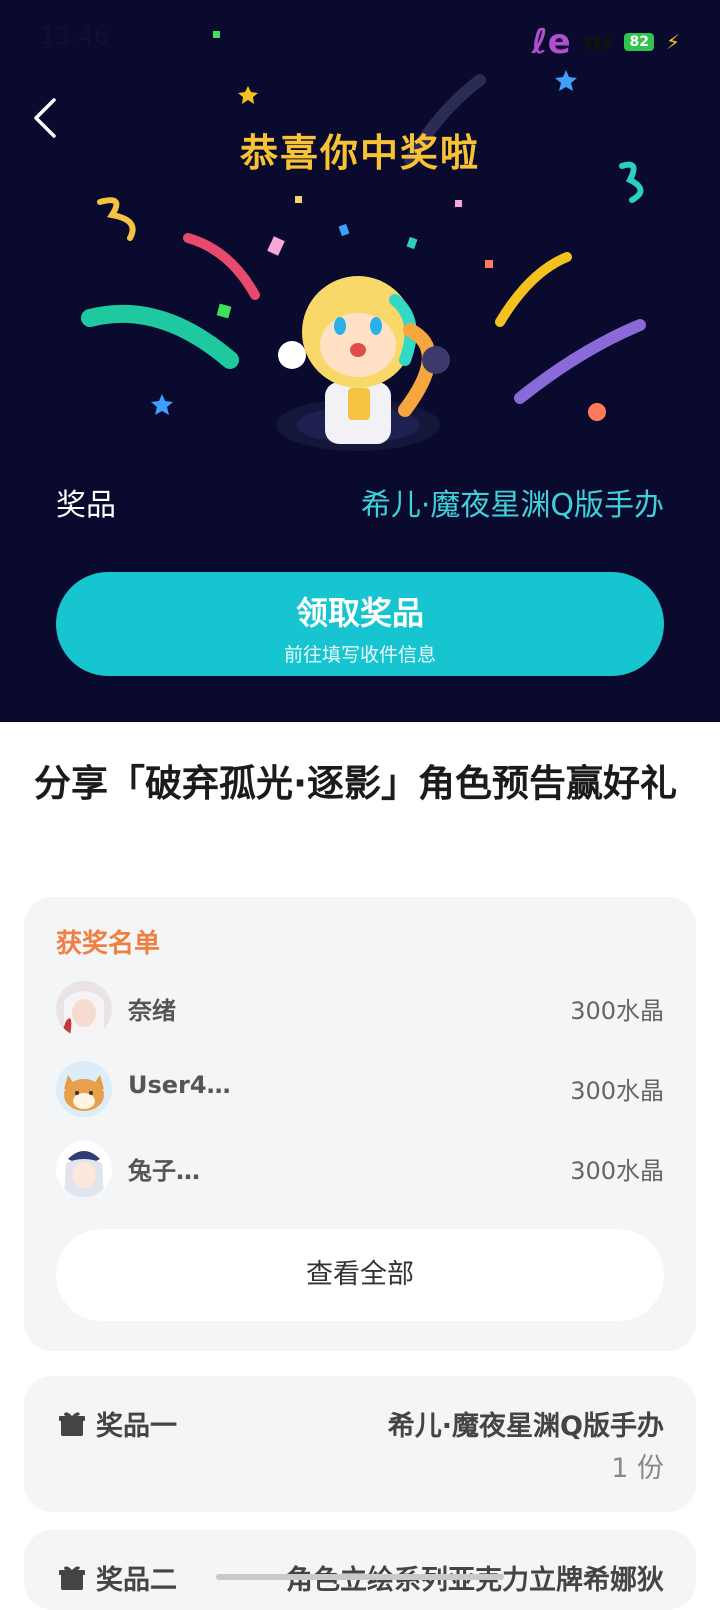 The height and width of the screenshot is (1610, 720). Describe the element at coordinates (75, 36) in the screenshot. I see `status-time: 13:46` at that location.